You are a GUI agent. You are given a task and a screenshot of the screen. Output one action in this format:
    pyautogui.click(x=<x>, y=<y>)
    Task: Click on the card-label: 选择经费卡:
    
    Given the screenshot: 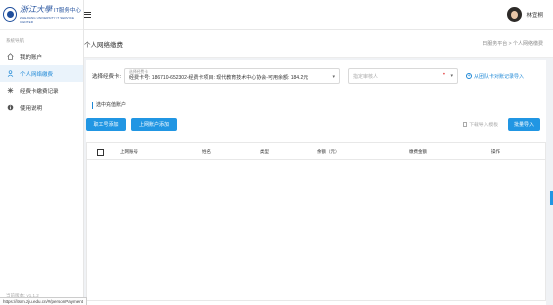 What is the action you would take?
    pyautogui.click(x=107, y=77)
    